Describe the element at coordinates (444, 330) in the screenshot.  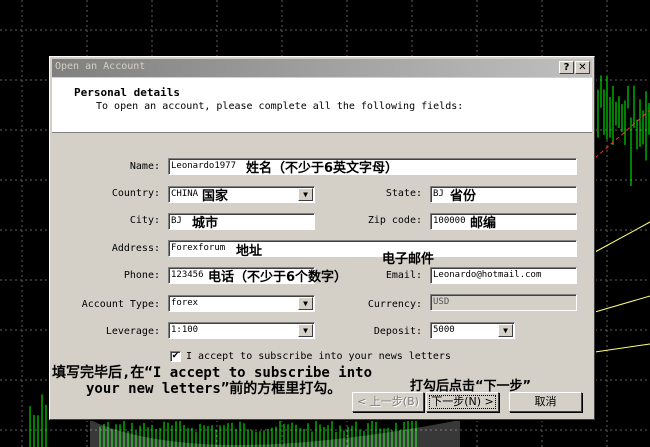
I see `deposit-value: 5000` at that location.